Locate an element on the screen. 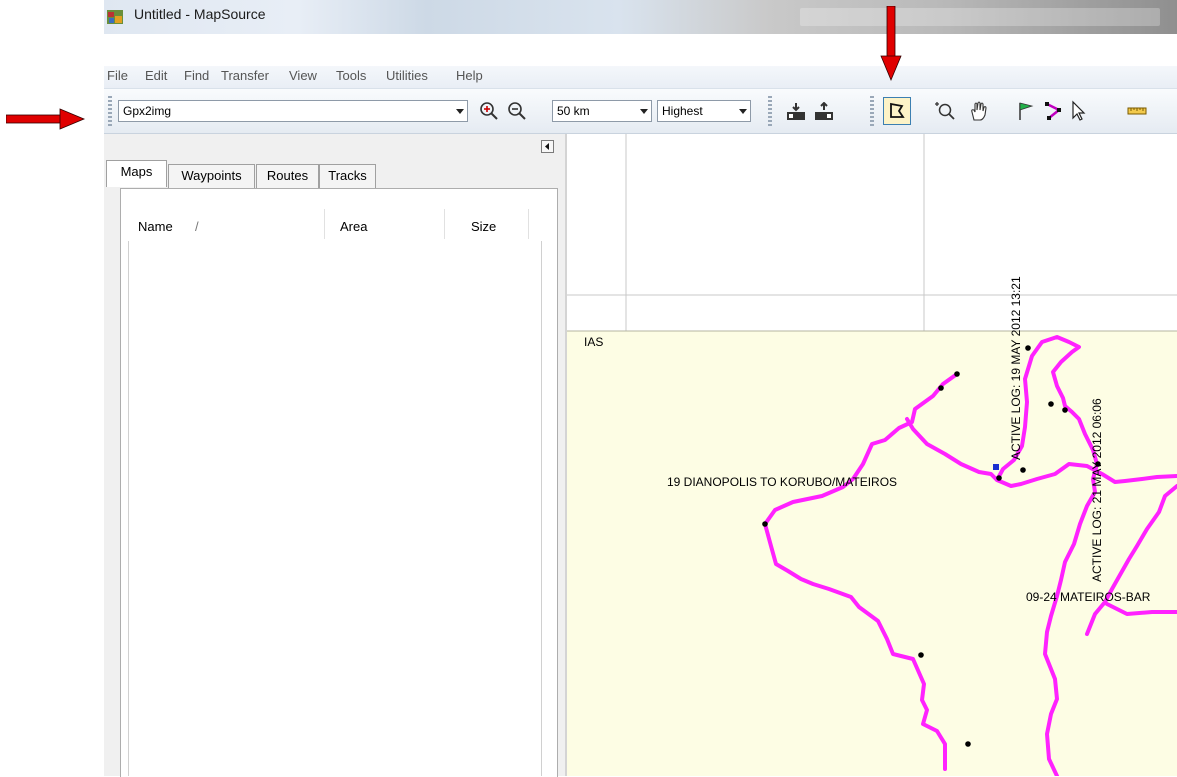 The width and height of the screenshot is (1177, 777). tab-tracks: Tracks is located at coordinates (347, 176).